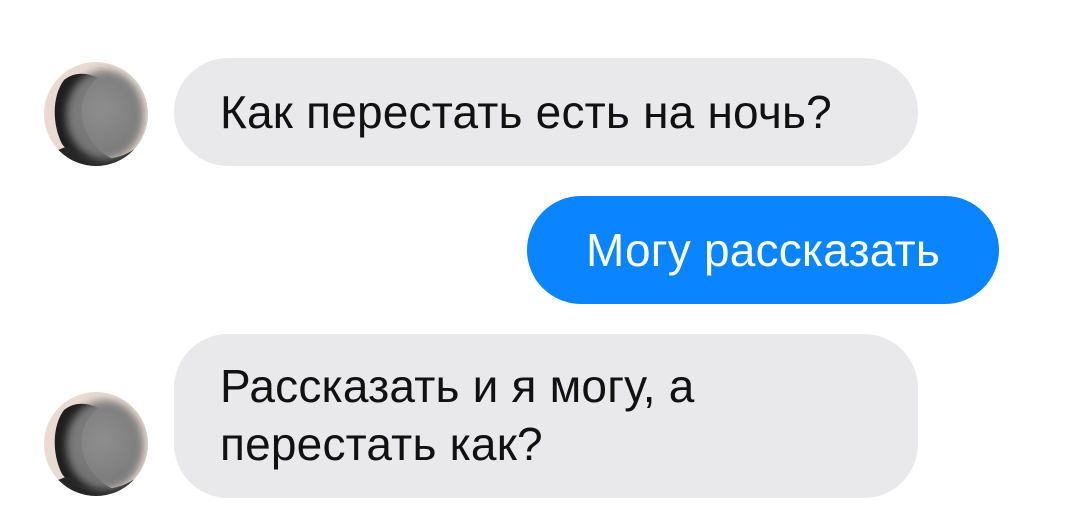  I want to click on message-bubble-incoming: Как перестать есть на ночь?, so click(546, 112).